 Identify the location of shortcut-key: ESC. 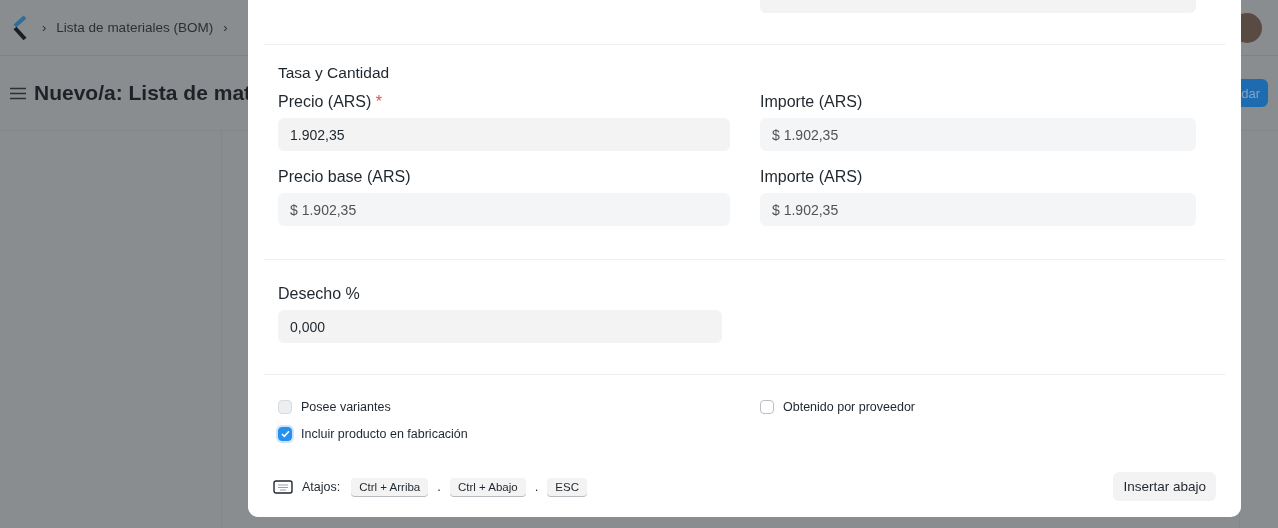
(567, 486).